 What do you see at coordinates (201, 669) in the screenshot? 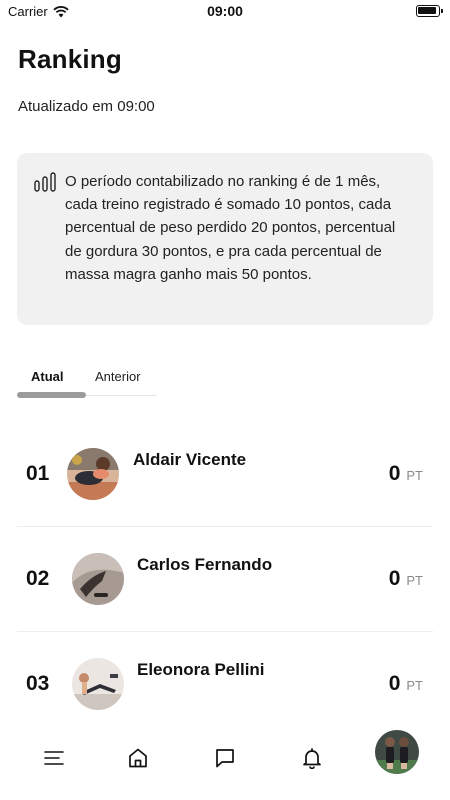
I see `ranking-name: Eleonora Pellini` at bounding box center [201, 669].